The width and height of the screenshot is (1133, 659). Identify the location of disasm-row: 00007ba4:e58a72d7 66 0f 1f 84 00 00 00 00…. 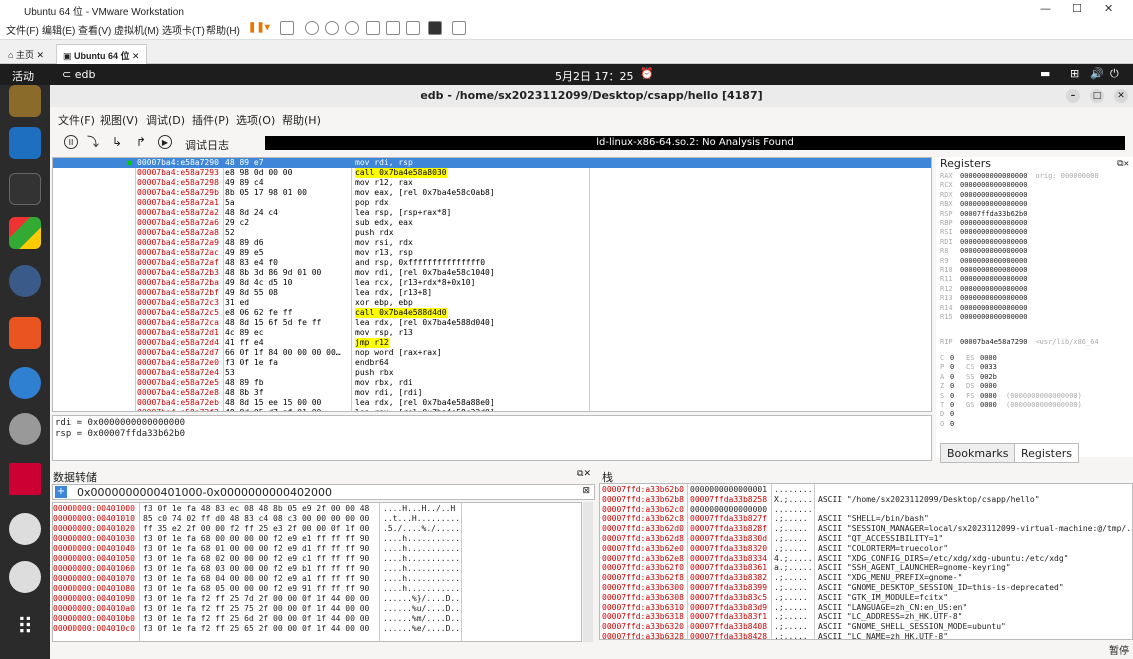
(492, 353).